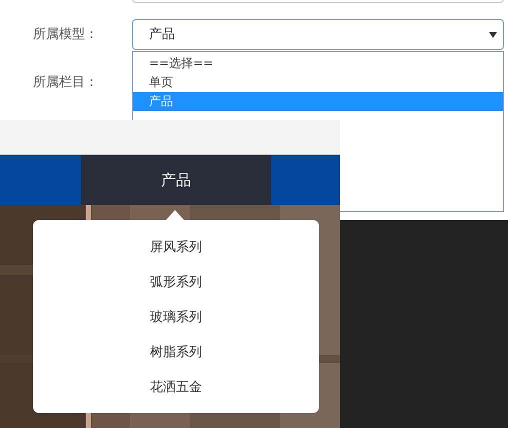 This screenshot has height=428, width=508. I want to click on submenu-item: 花洒五金, so click(176, 392).